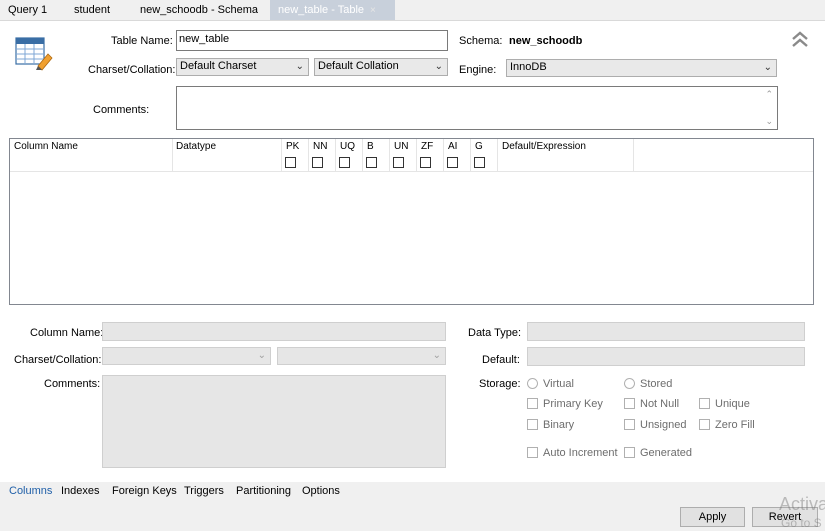 The image size is (825, 531). Describe the element at coordinates (452, 162) in the screenshot. I see `ai-all-checkbox` at that location.